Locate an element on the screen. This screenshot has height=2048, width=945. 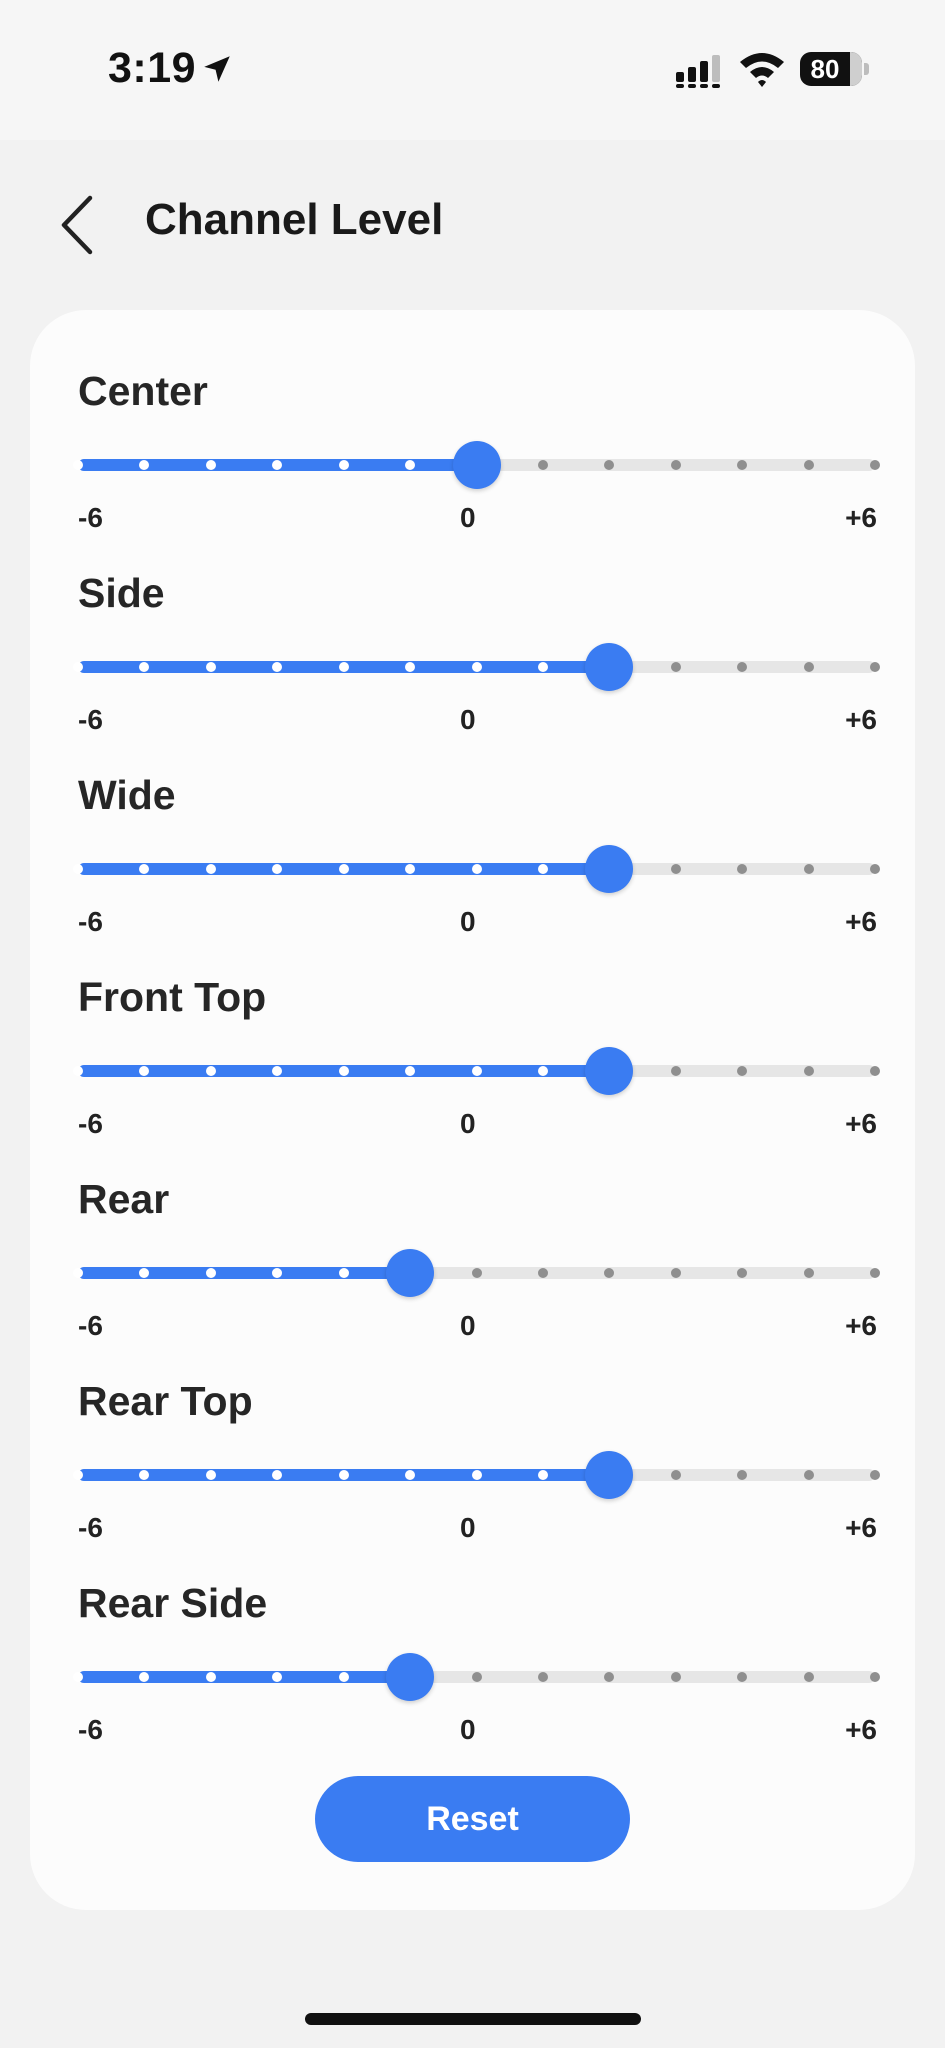
channel-label: Wide is located at coordinates (127, 795).